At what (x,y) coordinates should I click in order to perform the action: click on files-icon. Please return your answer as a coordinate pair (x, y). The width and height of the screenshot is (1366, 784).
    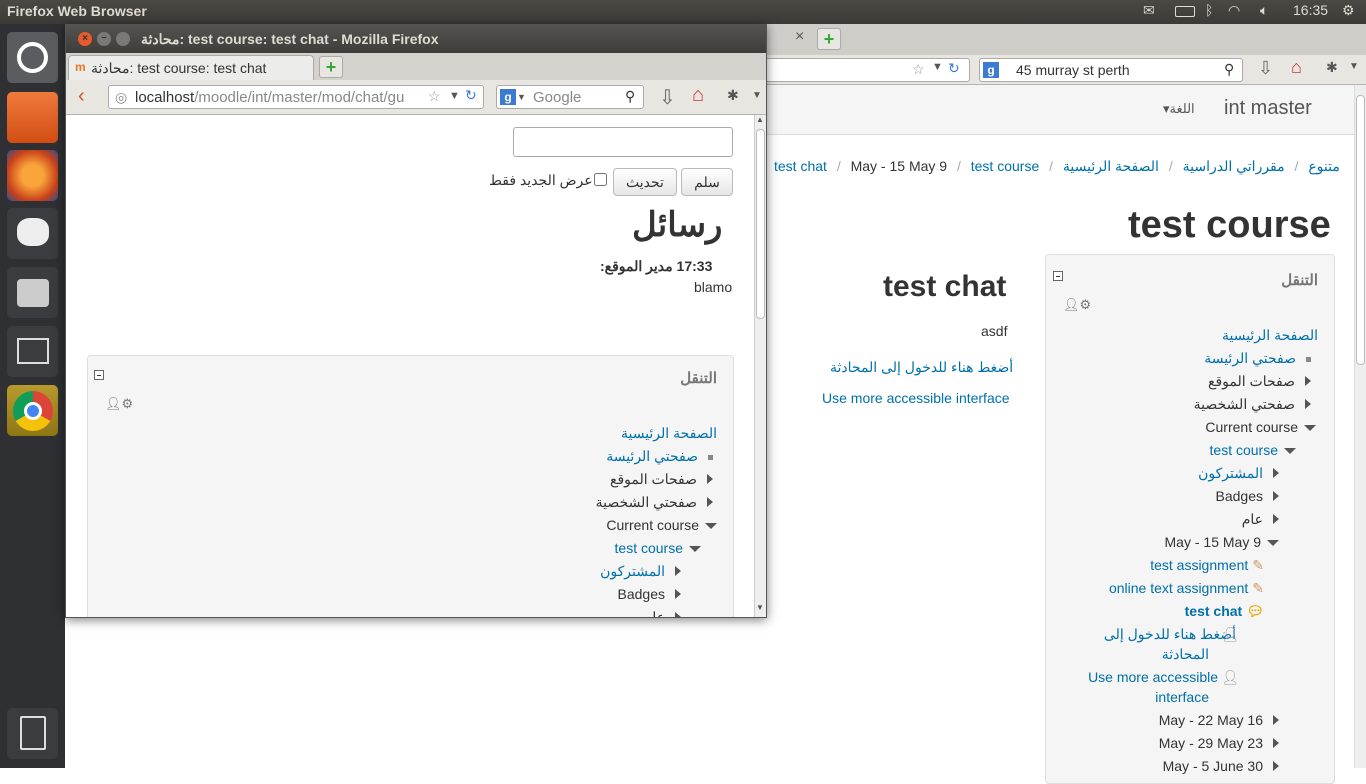
    Looking at the image, I should click on (32, 117).